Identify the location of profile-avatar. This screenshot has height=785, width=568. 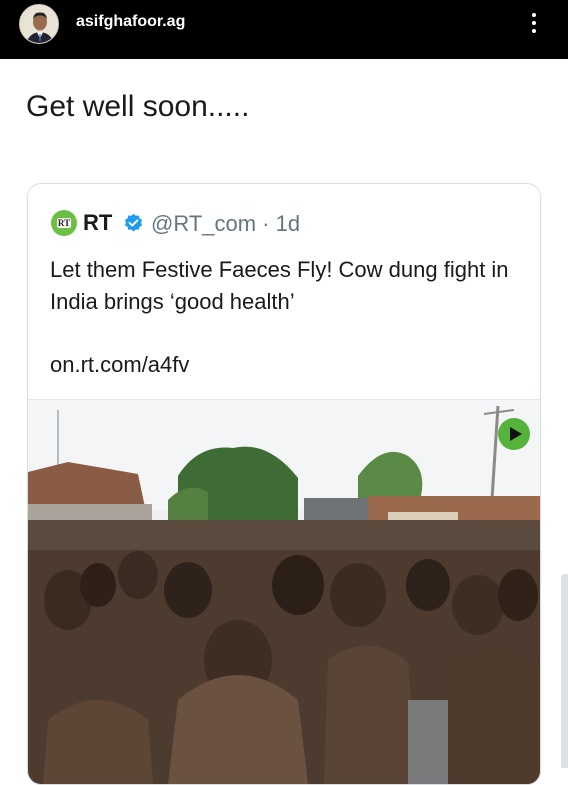
(39, 24).